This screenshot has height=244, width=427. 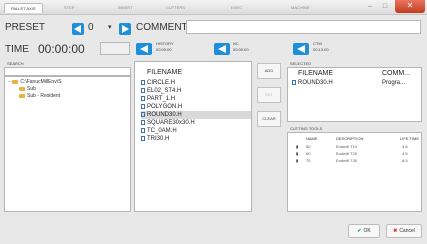 I want to click on file-row: PART_1.H, so click(x=158, y=99).